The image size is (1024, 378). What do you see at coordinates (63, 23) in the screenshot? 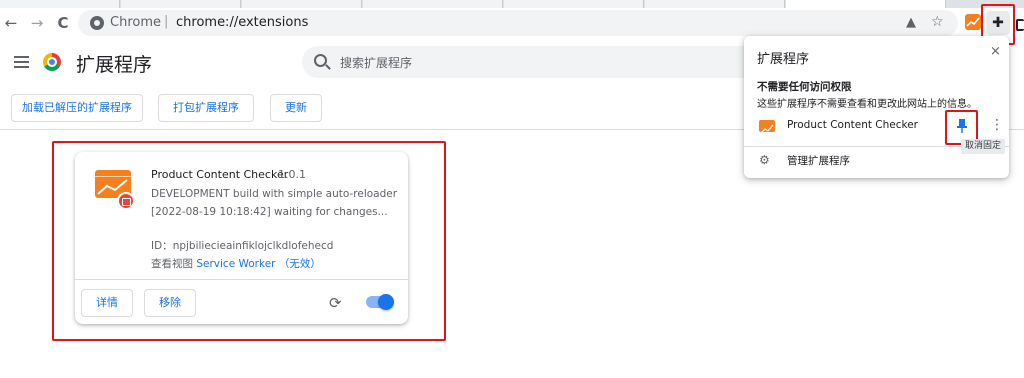
I see `reload-icon: C` at bounding box center [63, 23].